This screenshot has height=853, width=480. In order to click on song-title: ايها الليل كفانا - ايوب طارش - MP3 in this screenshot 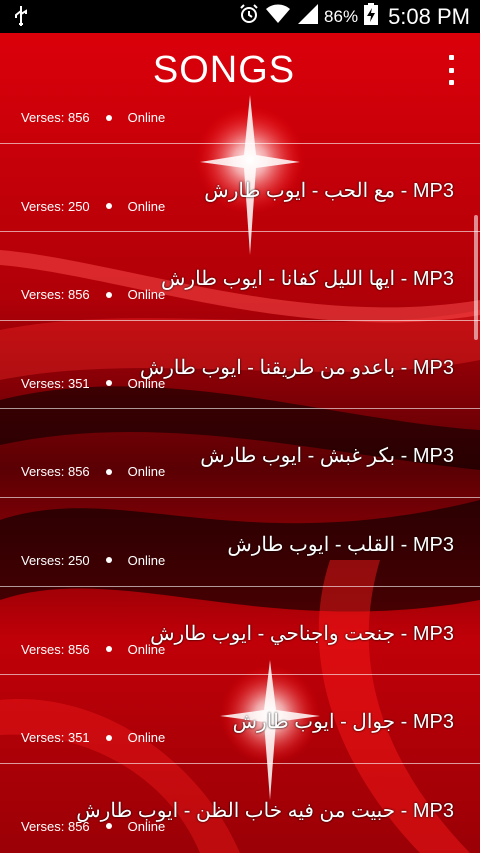, I will do `click(307, 279)`.